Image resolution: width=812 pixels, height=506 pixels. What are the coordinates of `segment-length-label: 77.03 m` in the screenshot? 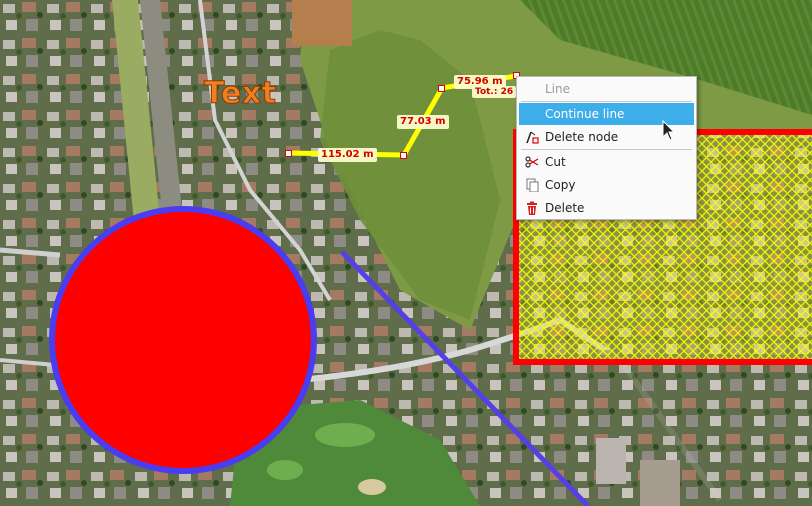 It's located at (423, 122).